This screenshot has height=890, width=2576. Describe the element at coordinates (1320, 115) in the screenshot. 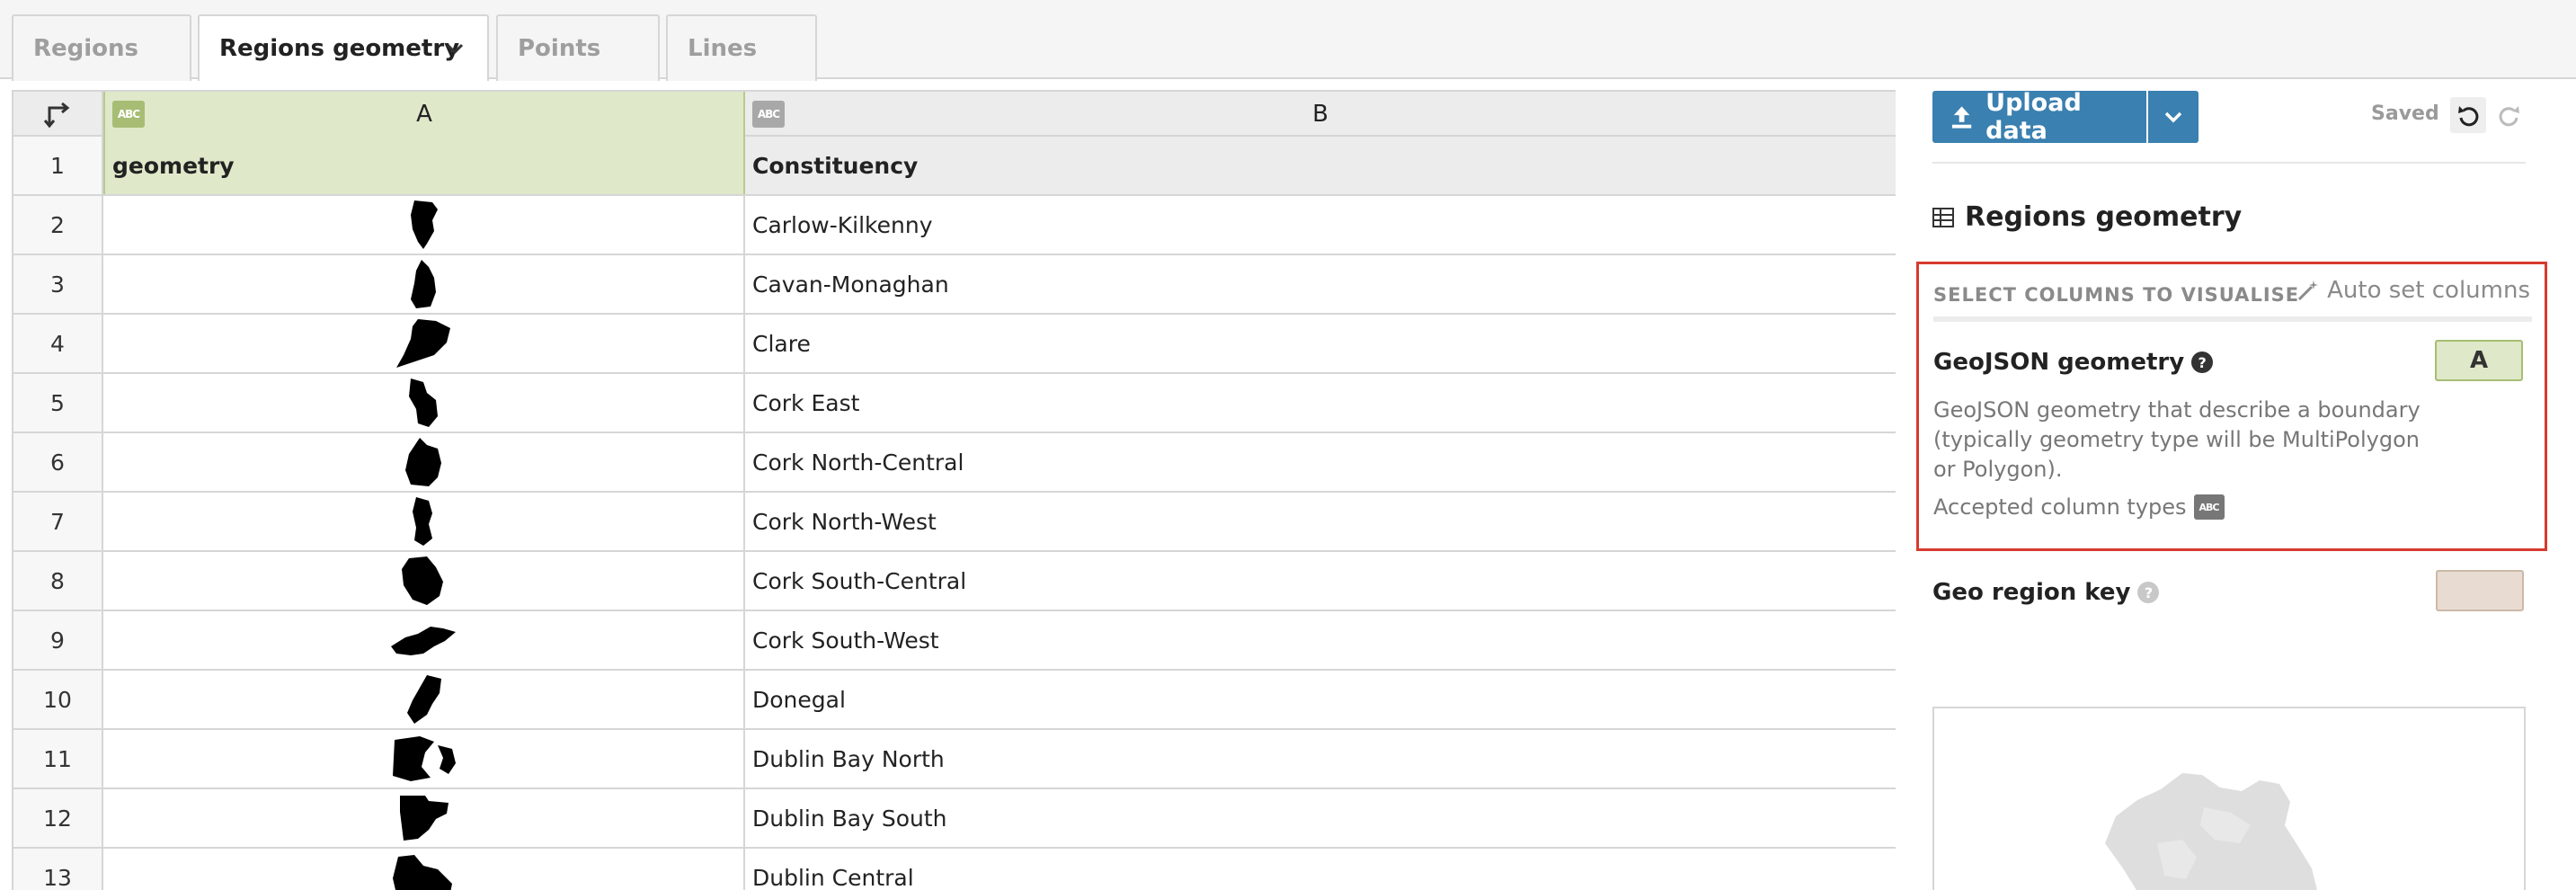

I see `column-header-b: ABC B` at that location.